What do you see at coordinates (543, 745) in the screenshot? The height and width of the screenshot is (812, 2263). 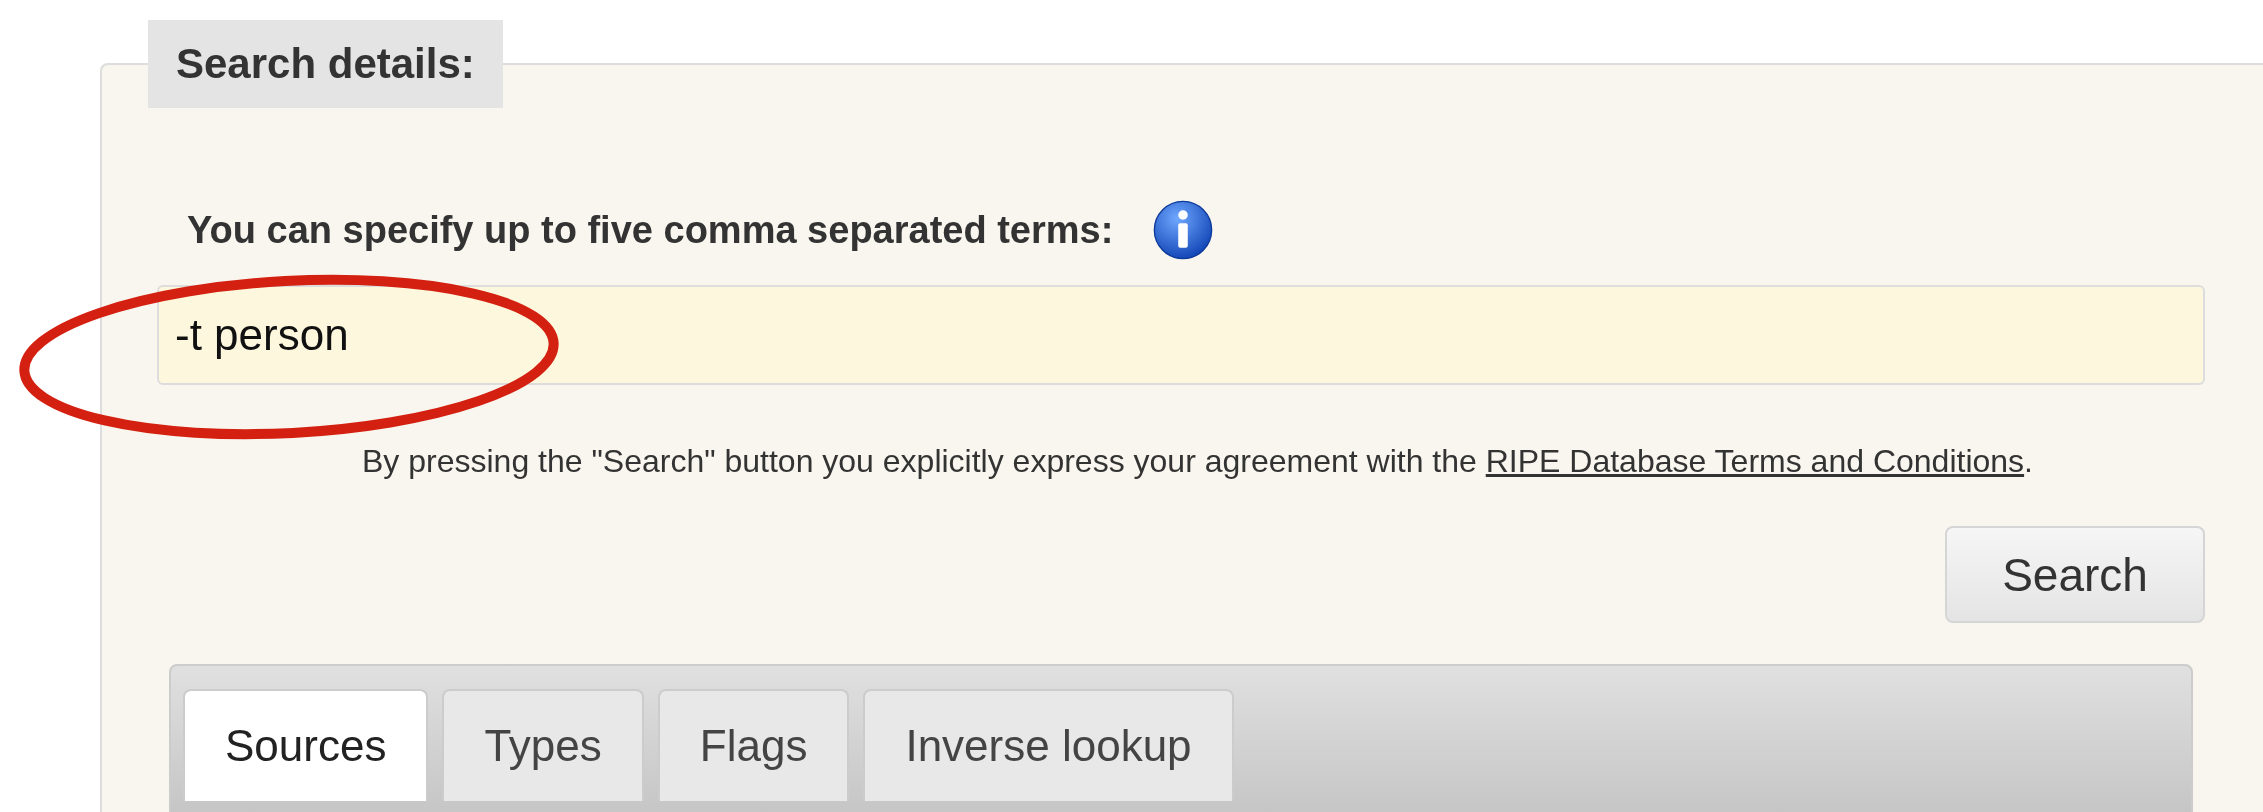 I see `tab: Types` at bounding box center [543, 745].